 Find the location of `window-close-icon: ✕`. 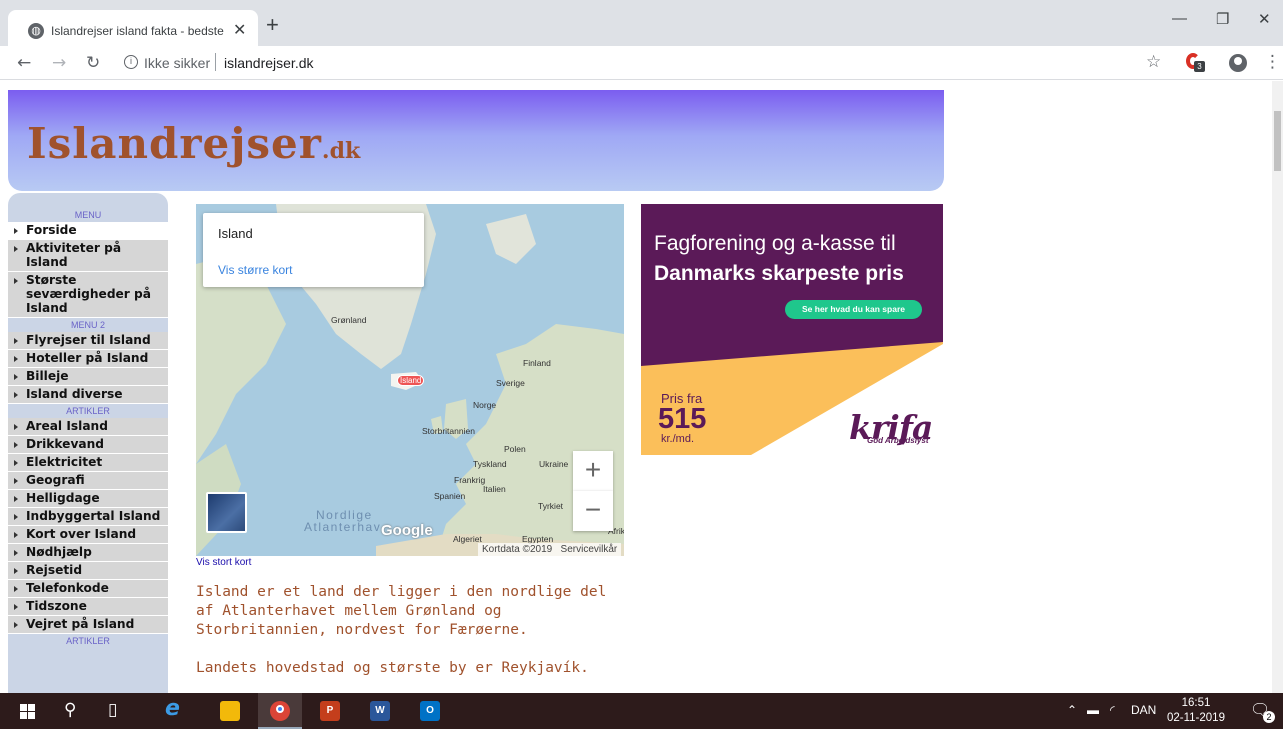

window-close-icon: ✕ is located at coordinates (1264, 19).